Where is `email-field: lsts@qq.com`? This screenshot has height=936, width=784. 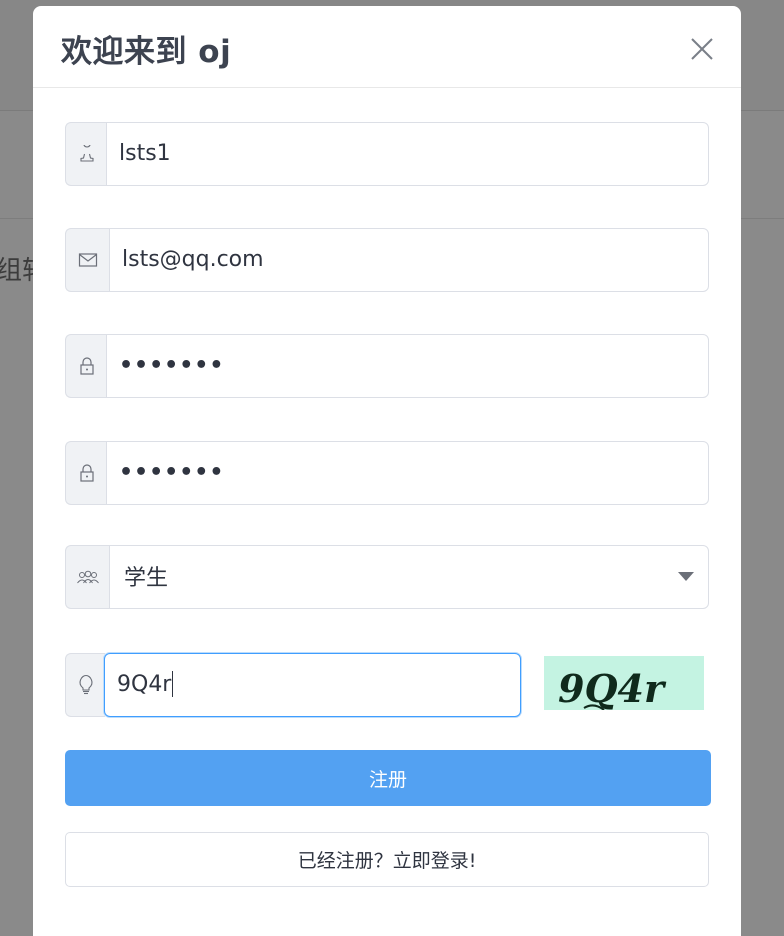 email-field: lsts@qq.com is located at coordinates (387, 260).